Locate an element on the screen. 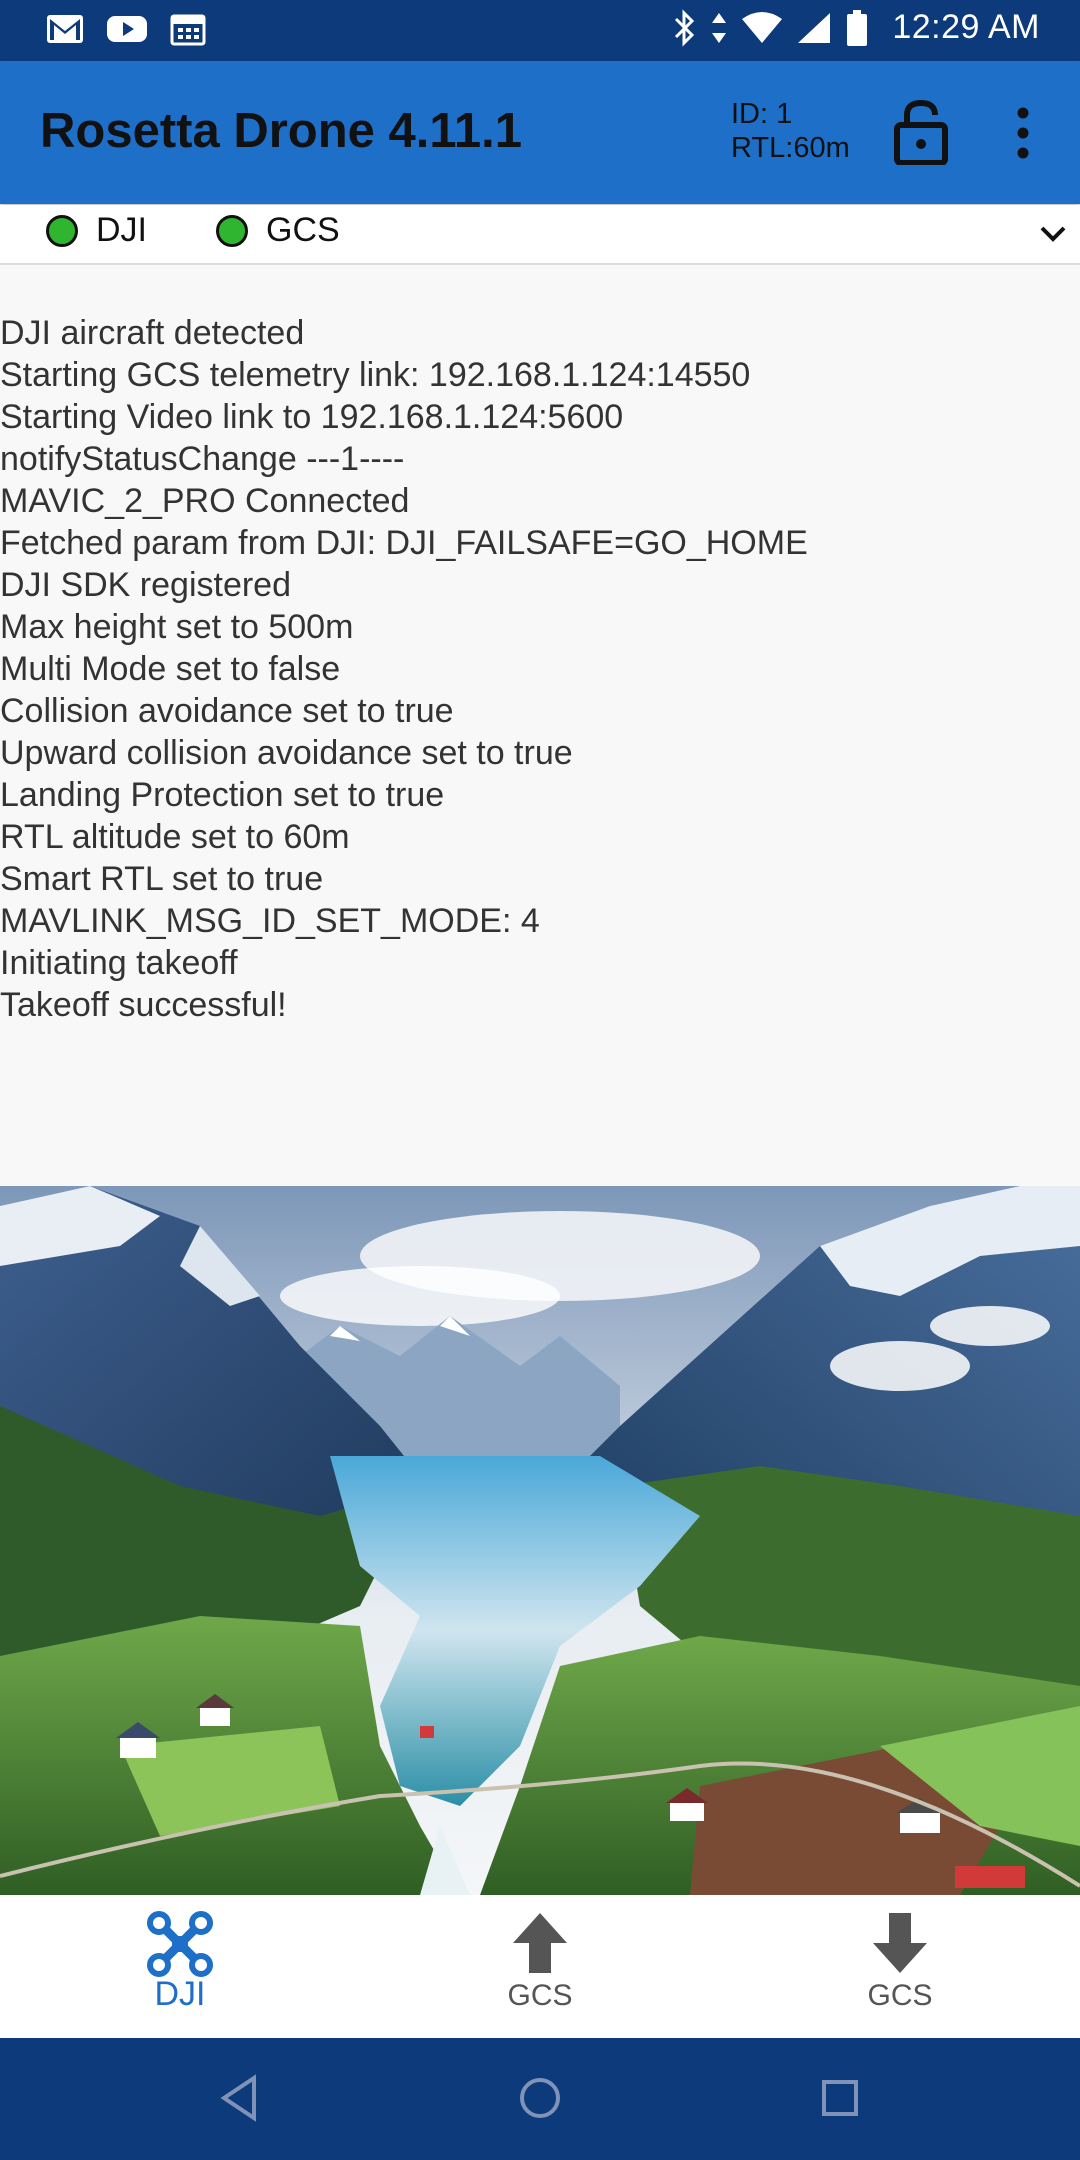 This screenshot has width=1080, height=2160. system-navigation-bar is located at coordinates (540, 2099).